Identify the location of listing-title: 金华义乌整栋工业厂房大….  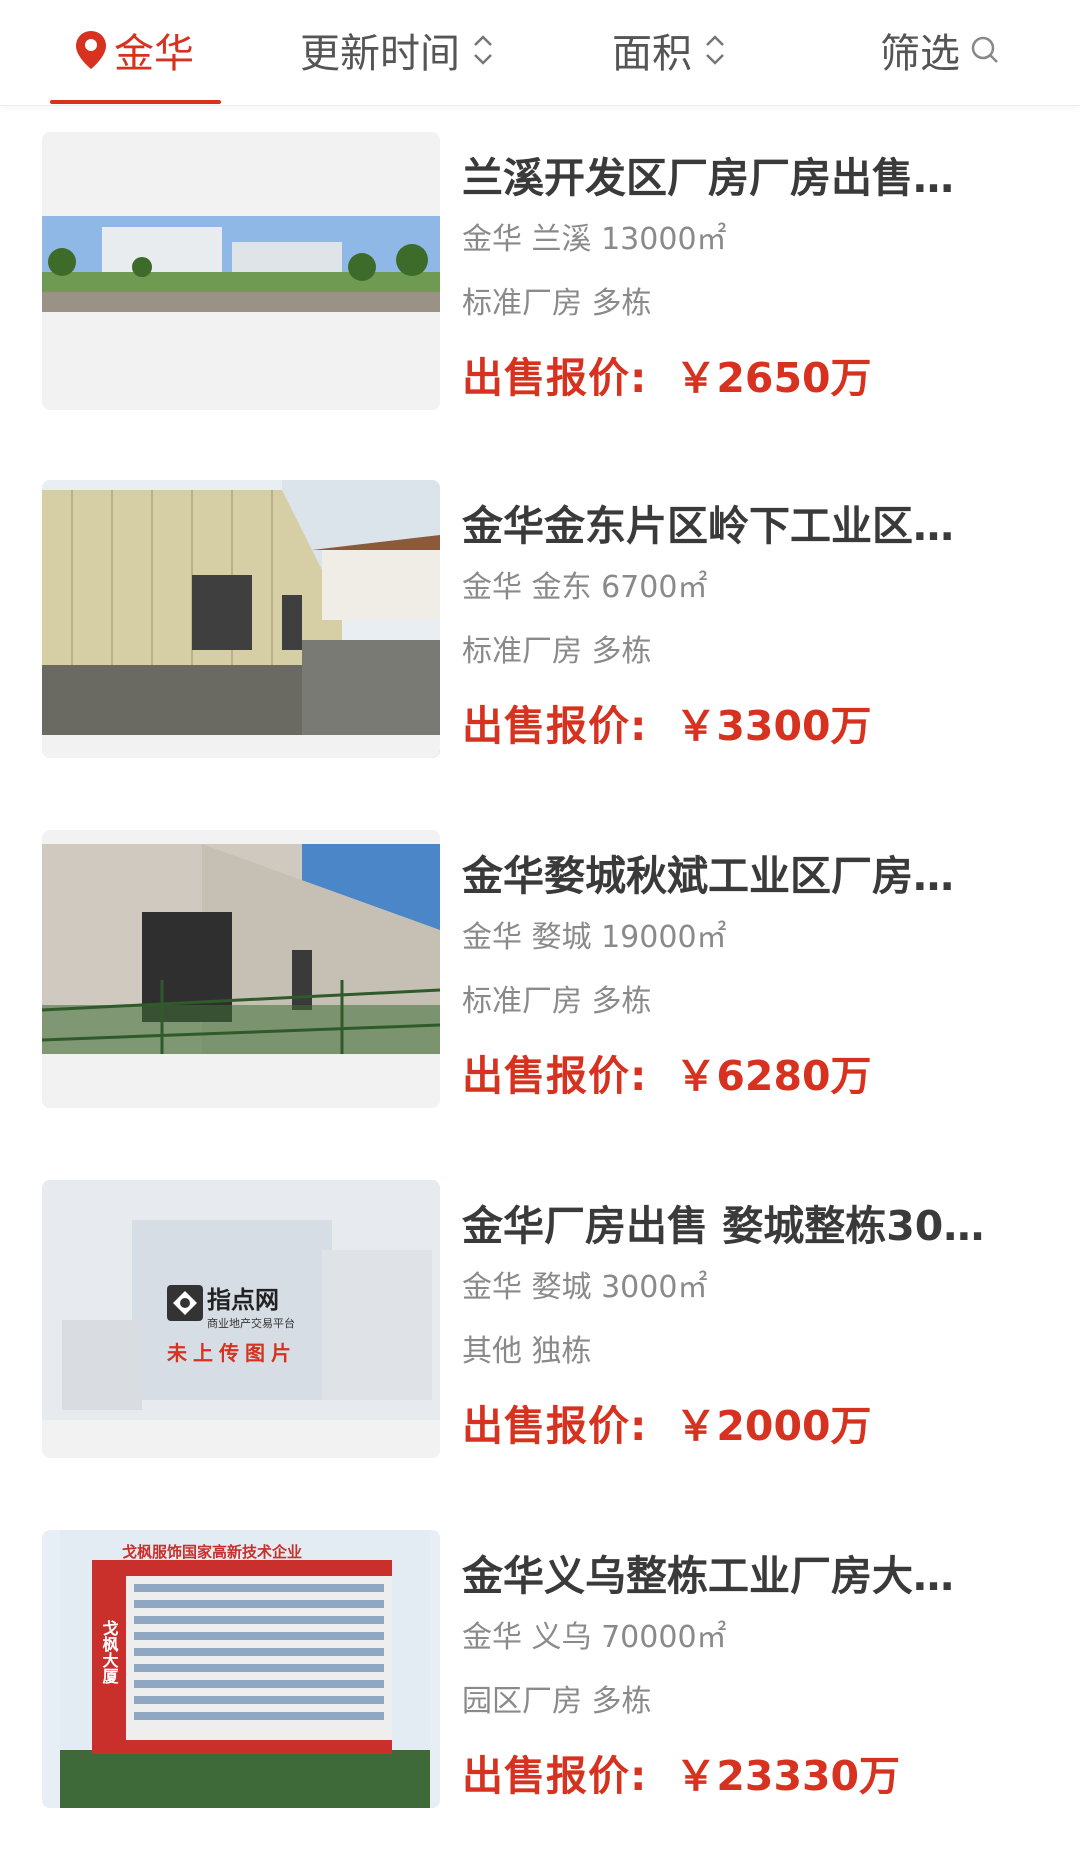
(742, 1576).